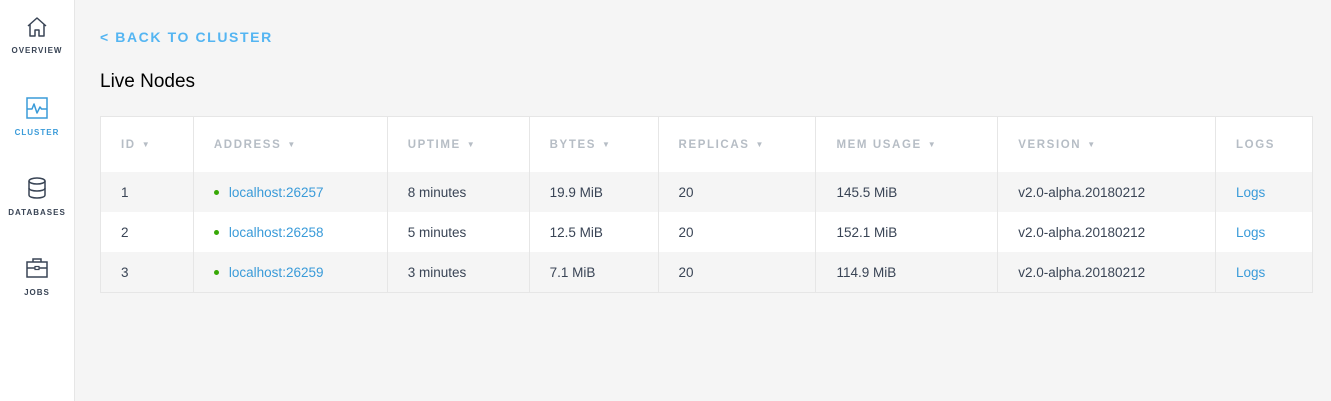  I want to click on node-address-link: localhost:26259, so click(276, 272).